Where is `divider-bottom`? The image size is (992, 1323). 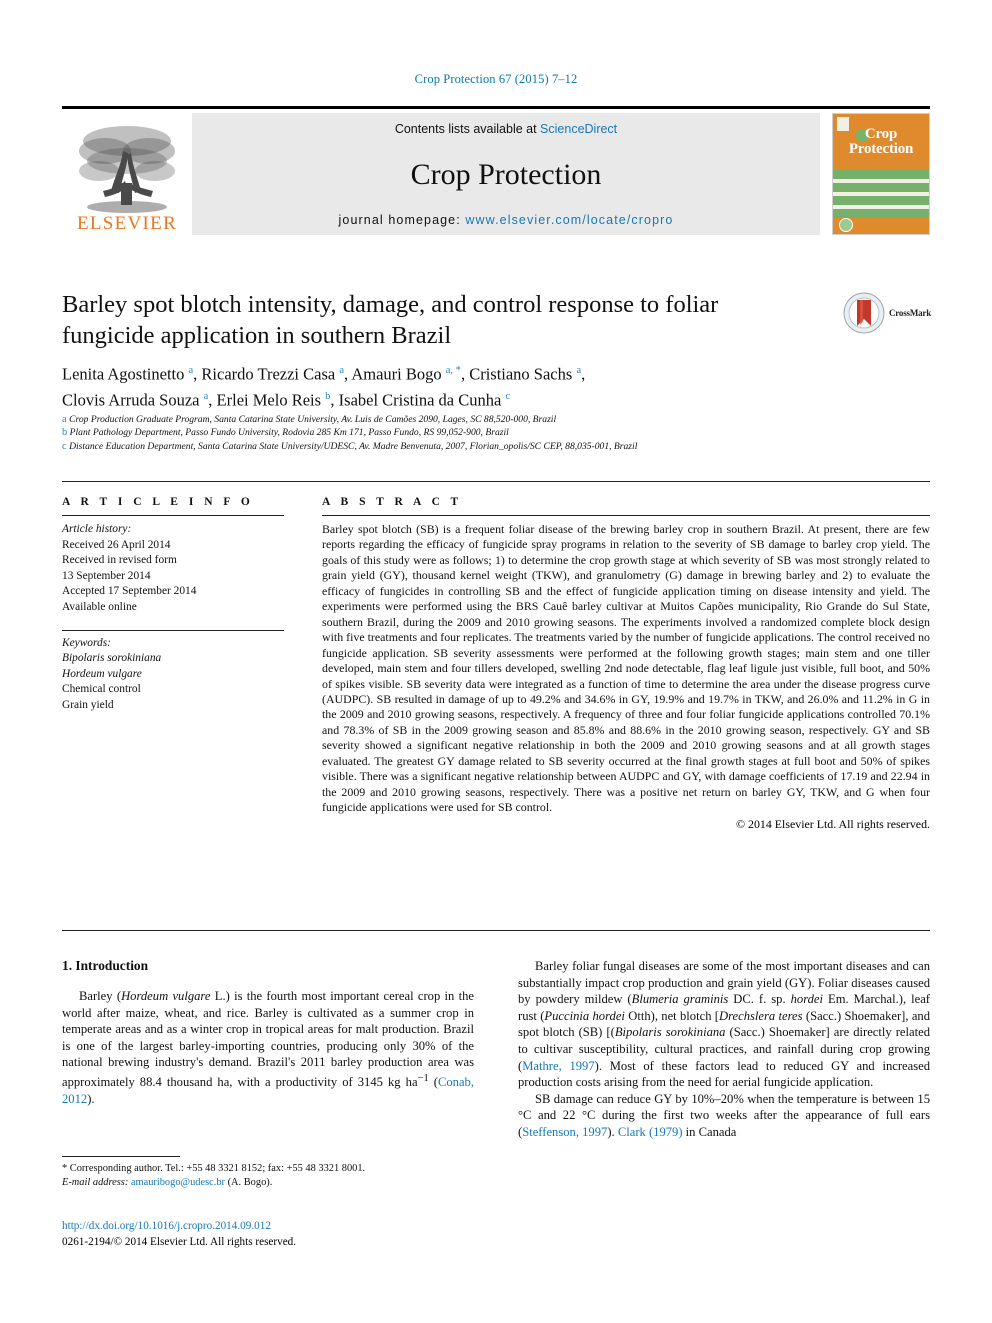 divider-bottom is located at coordinates (496, 930).